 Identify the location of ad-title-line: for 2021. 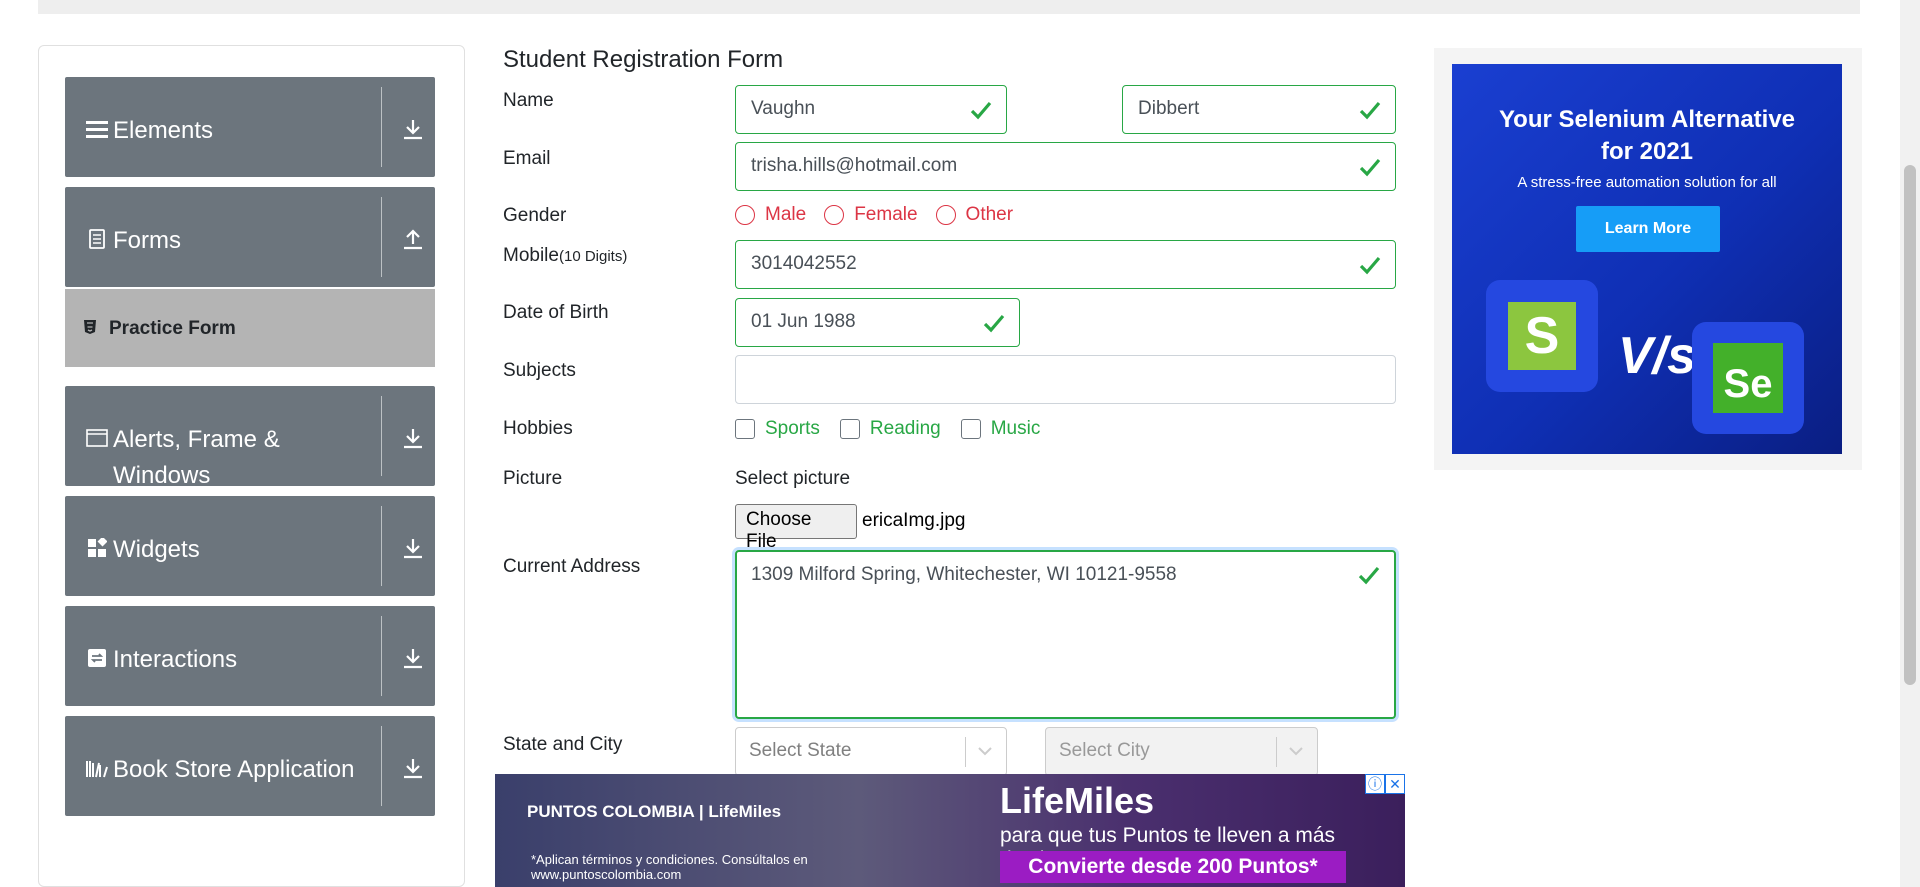
(1647, 151).